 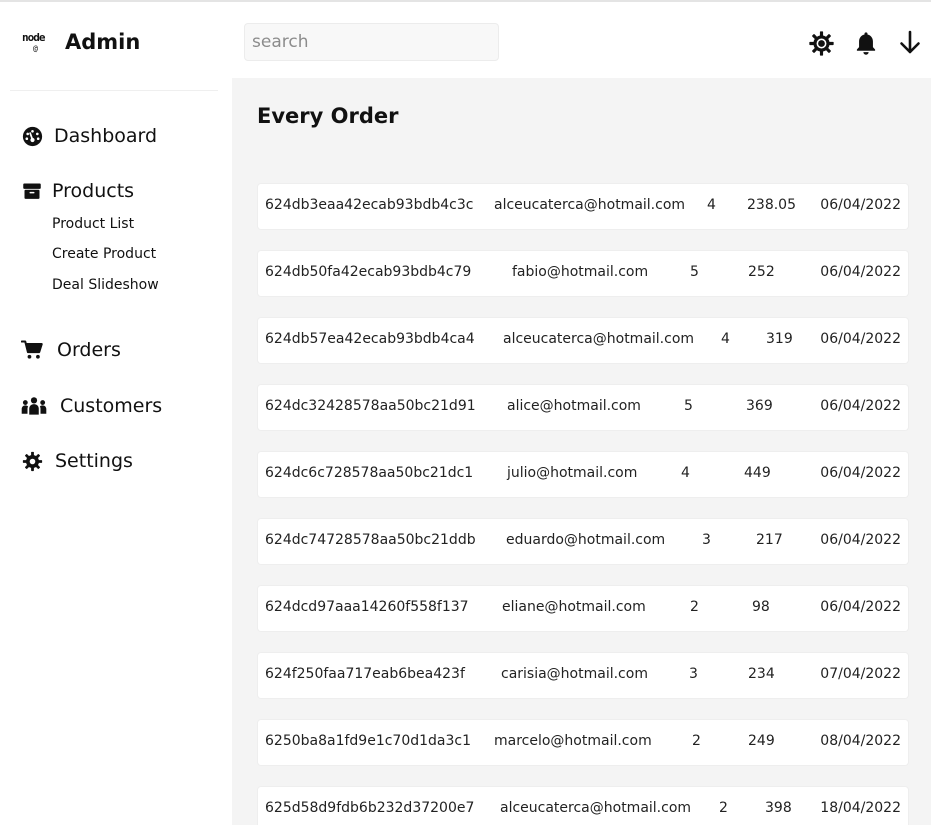 I want to click on order-id: 625d58d9fdb6b232d37200e7, so click(x=370, y=808).